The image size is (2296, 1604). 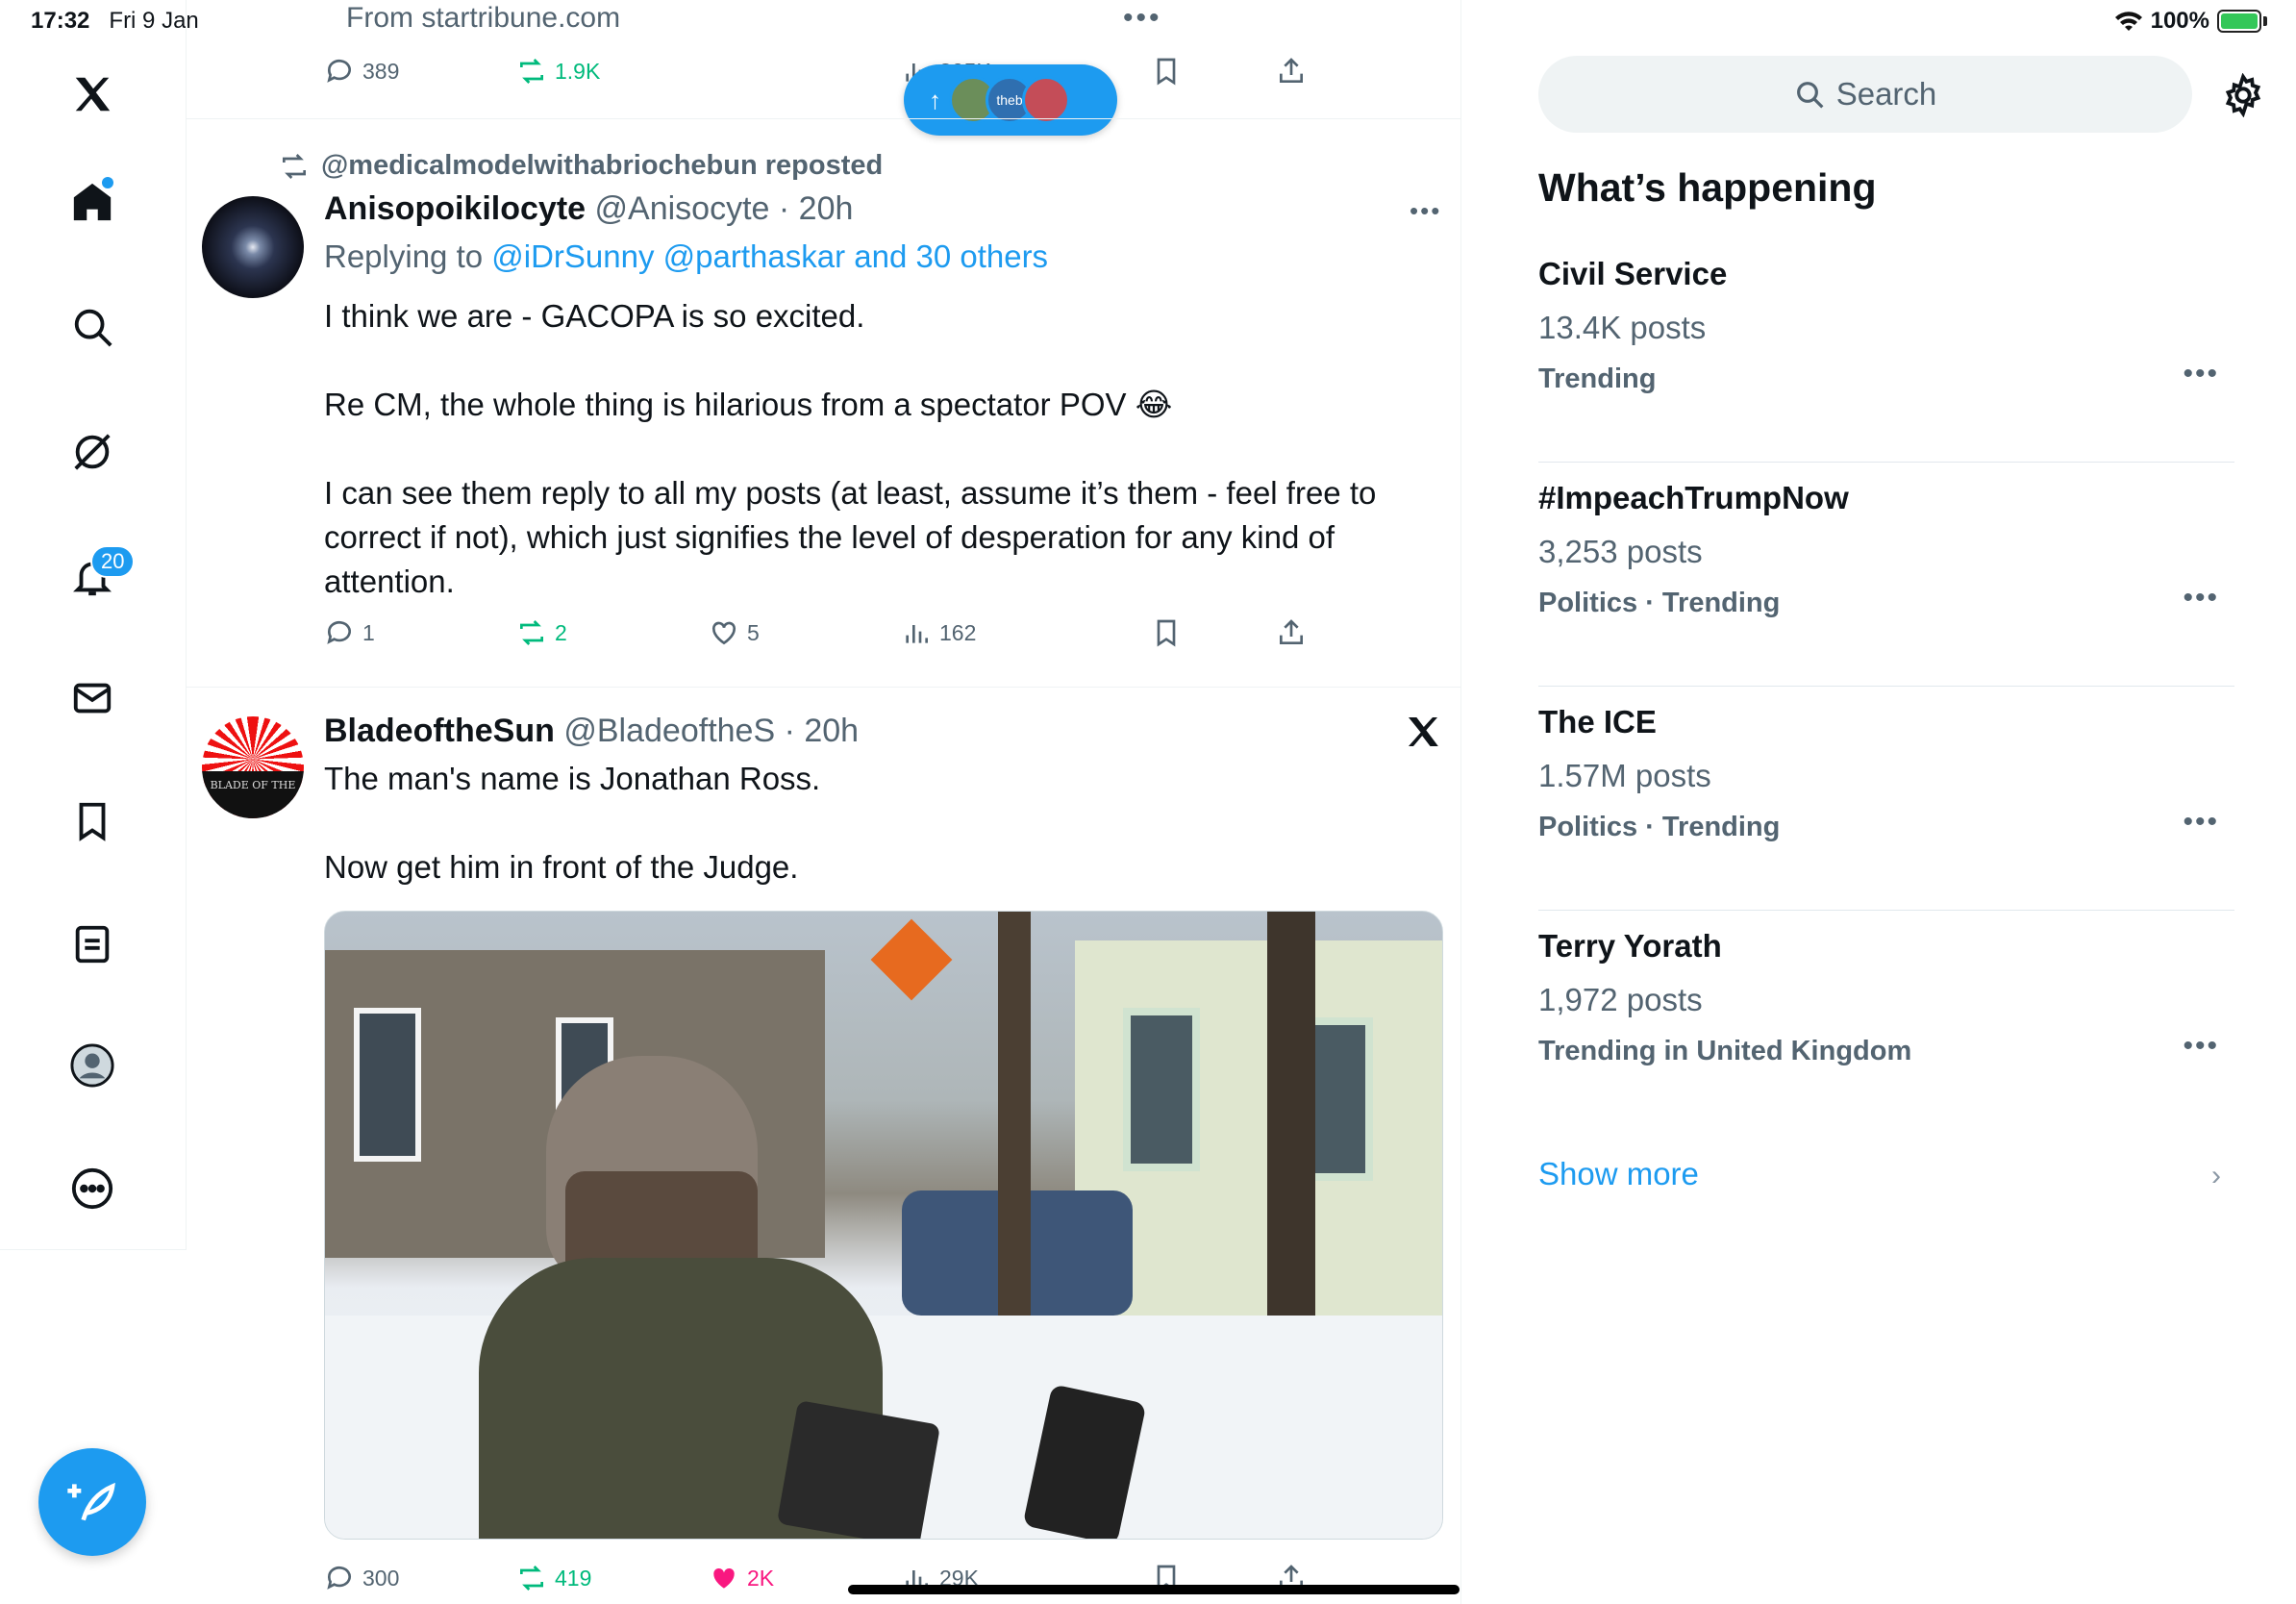 I want to click on reply-button: 389, so click(x=361, y=71).